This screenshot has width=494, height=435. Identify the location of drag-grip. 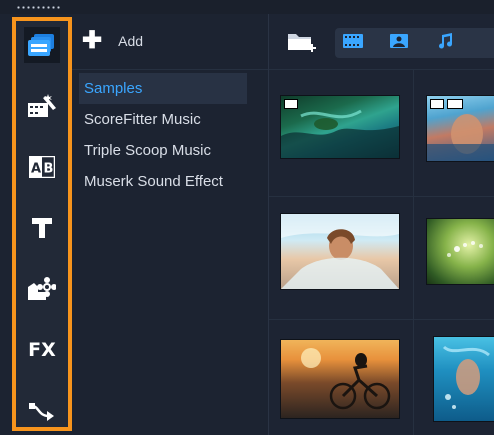
(39, 7).